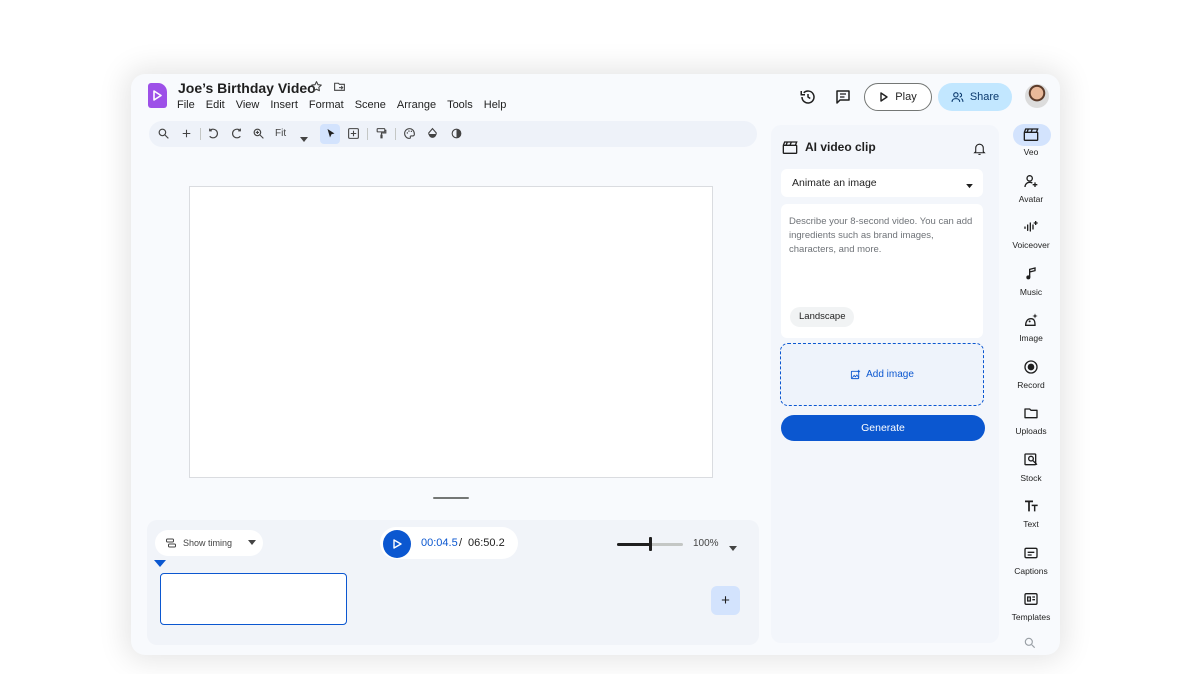  I want to click on rail-label: Record, so click(1031, 385).